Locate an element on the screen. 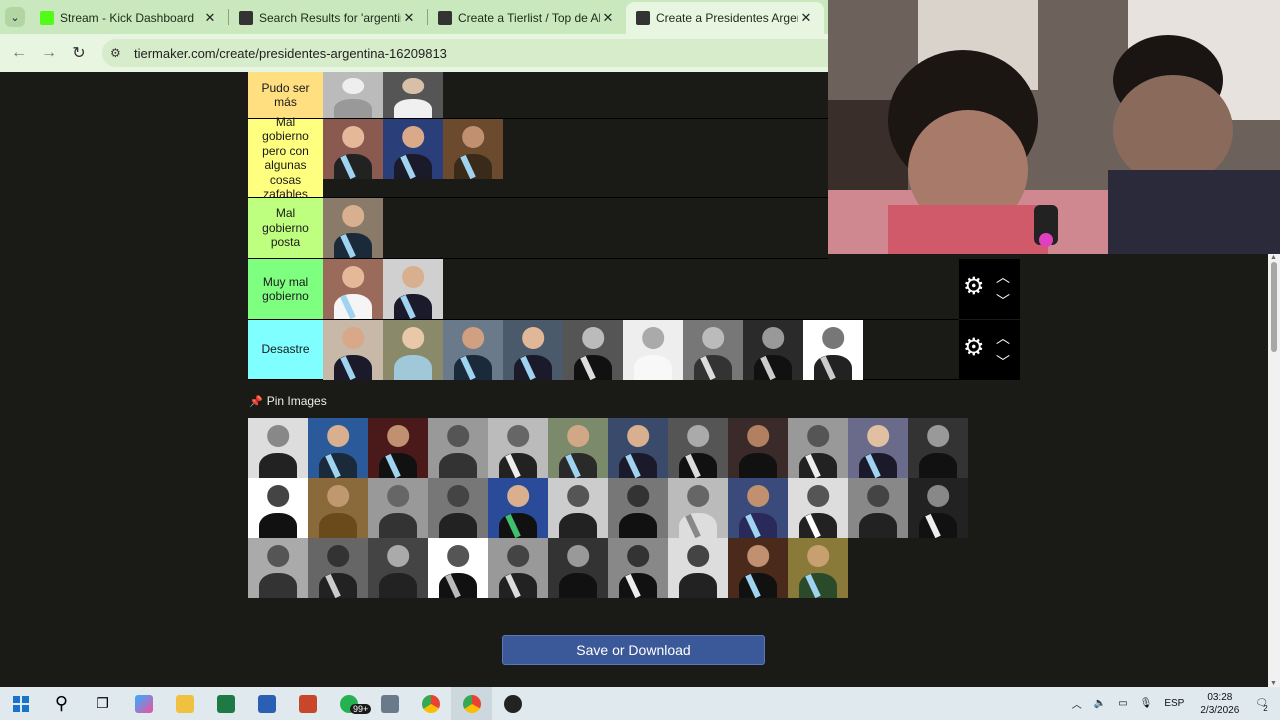 This screenshot has height=720, width=1280. clock: 03:28 2/3/2026 is located at coordinates (1219, 704).